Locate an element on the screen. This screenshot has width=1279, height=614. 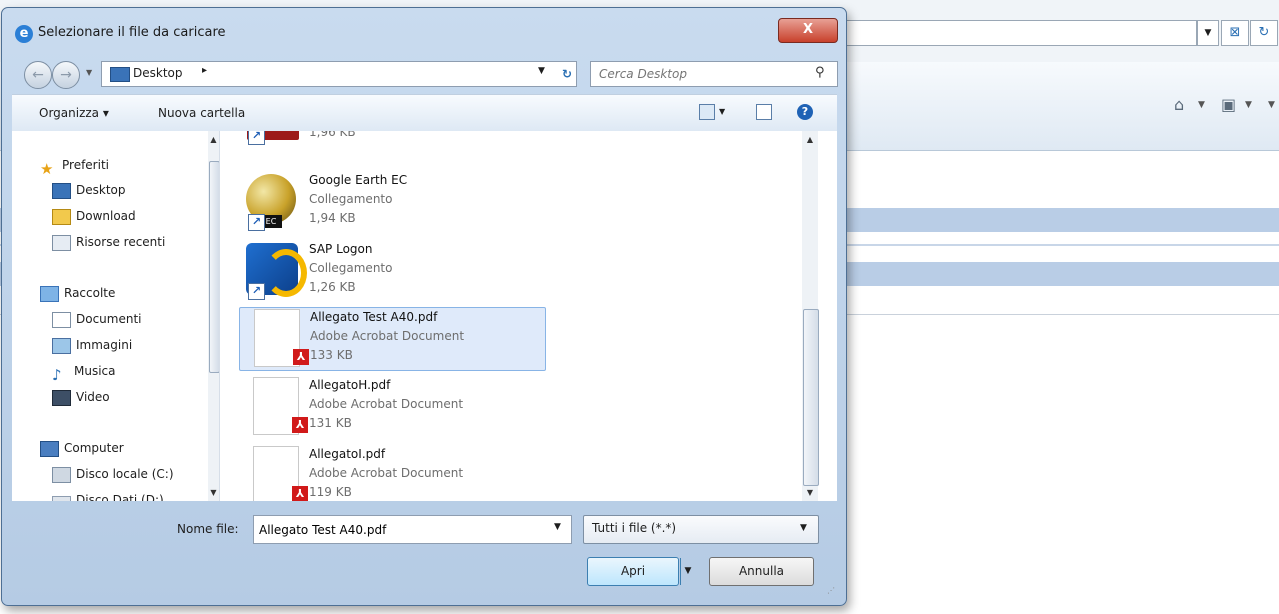
dialog-title: Selezionare il file da caricare is located at coordinates (132, 32).